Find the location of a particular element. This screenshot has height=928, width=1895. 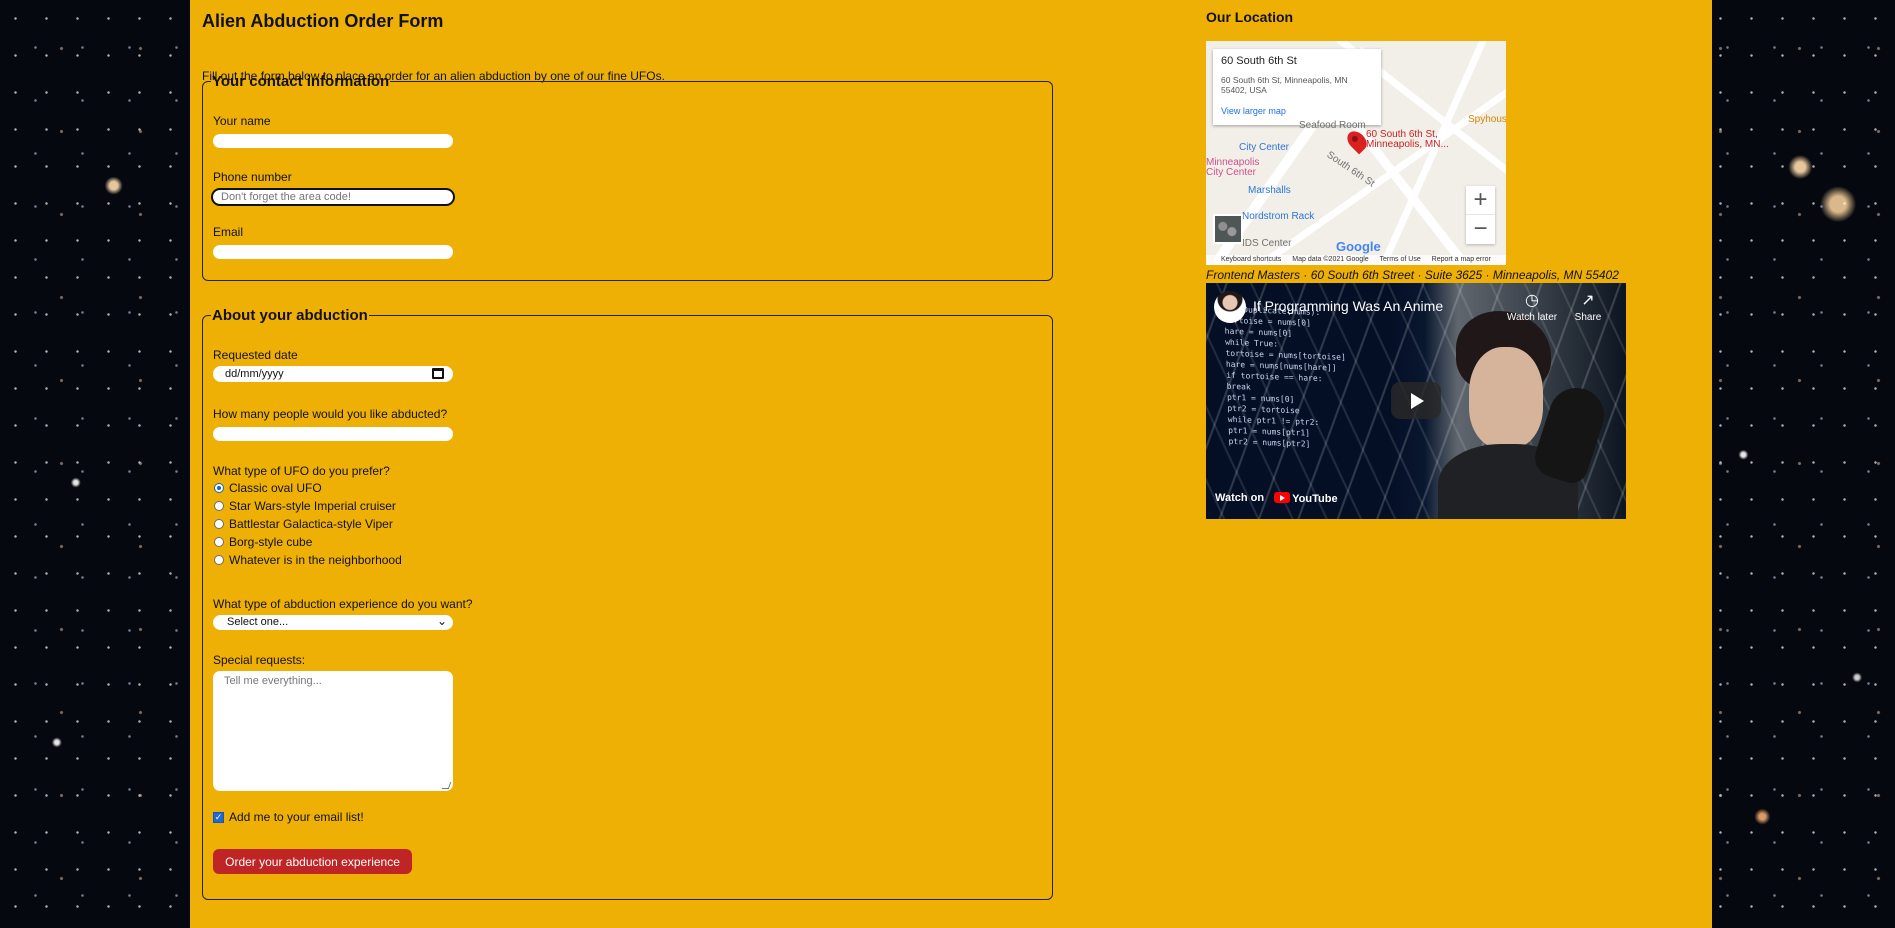

terms-of-use-link: Terms of Use is located at coordinates (1399, 259).